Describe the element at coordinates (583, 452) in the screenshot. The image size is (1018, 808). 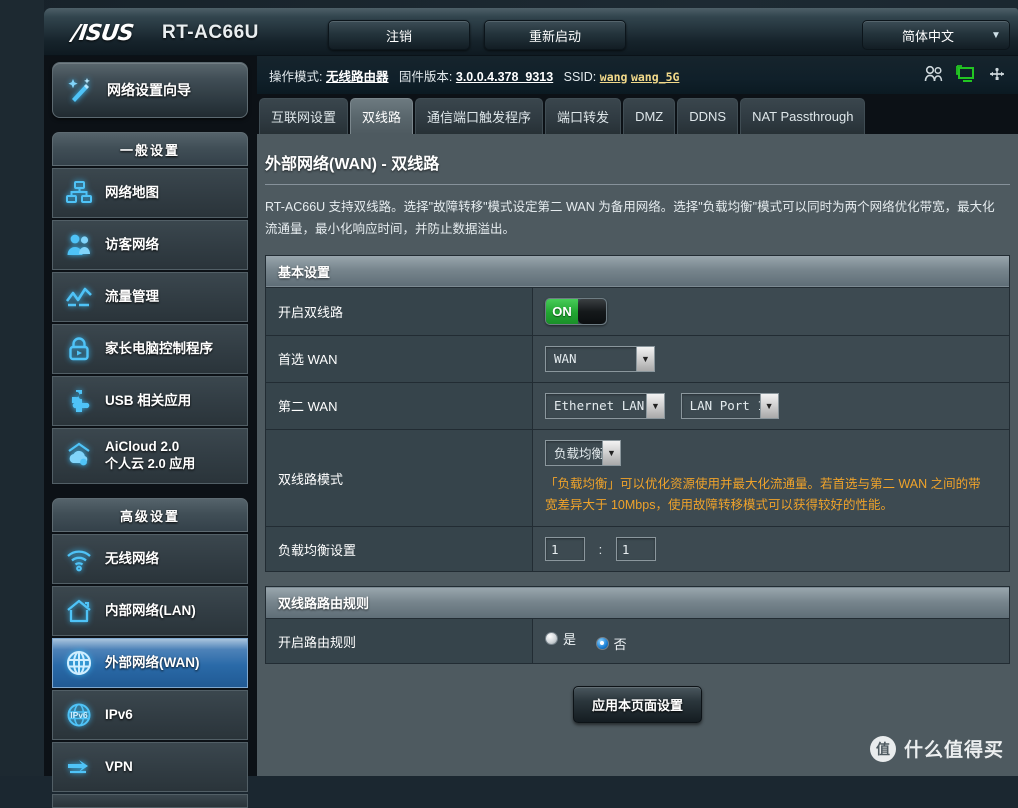
I see `dual-wan-mode-select: 负载均衡 ▼` at that location.